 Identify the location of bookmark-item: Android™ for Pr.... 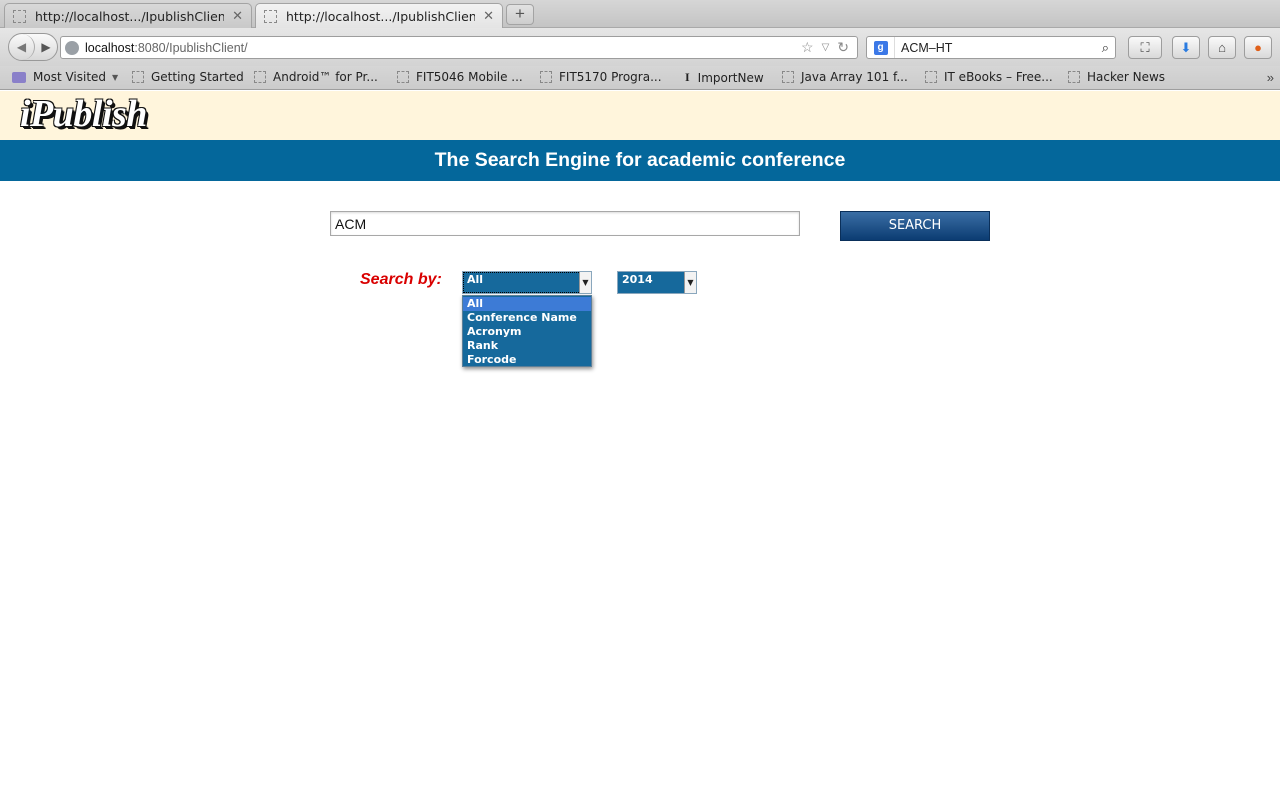
(316, 77).